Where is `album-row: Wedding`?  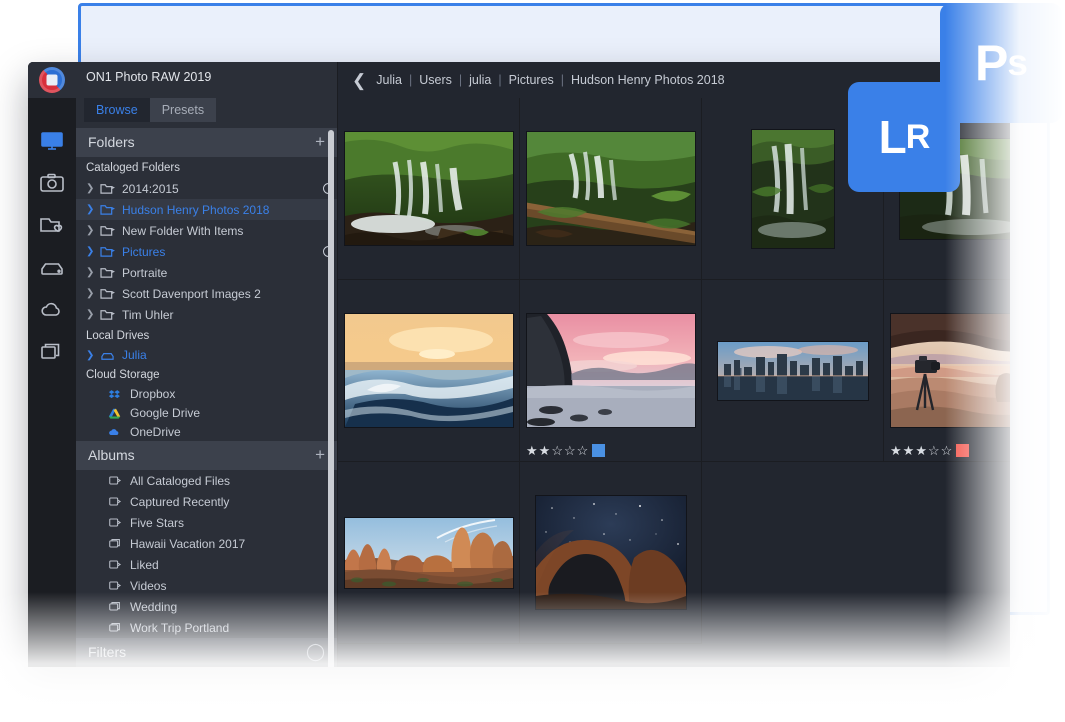
album-row: Wedding is located at coordinates (206, 606).